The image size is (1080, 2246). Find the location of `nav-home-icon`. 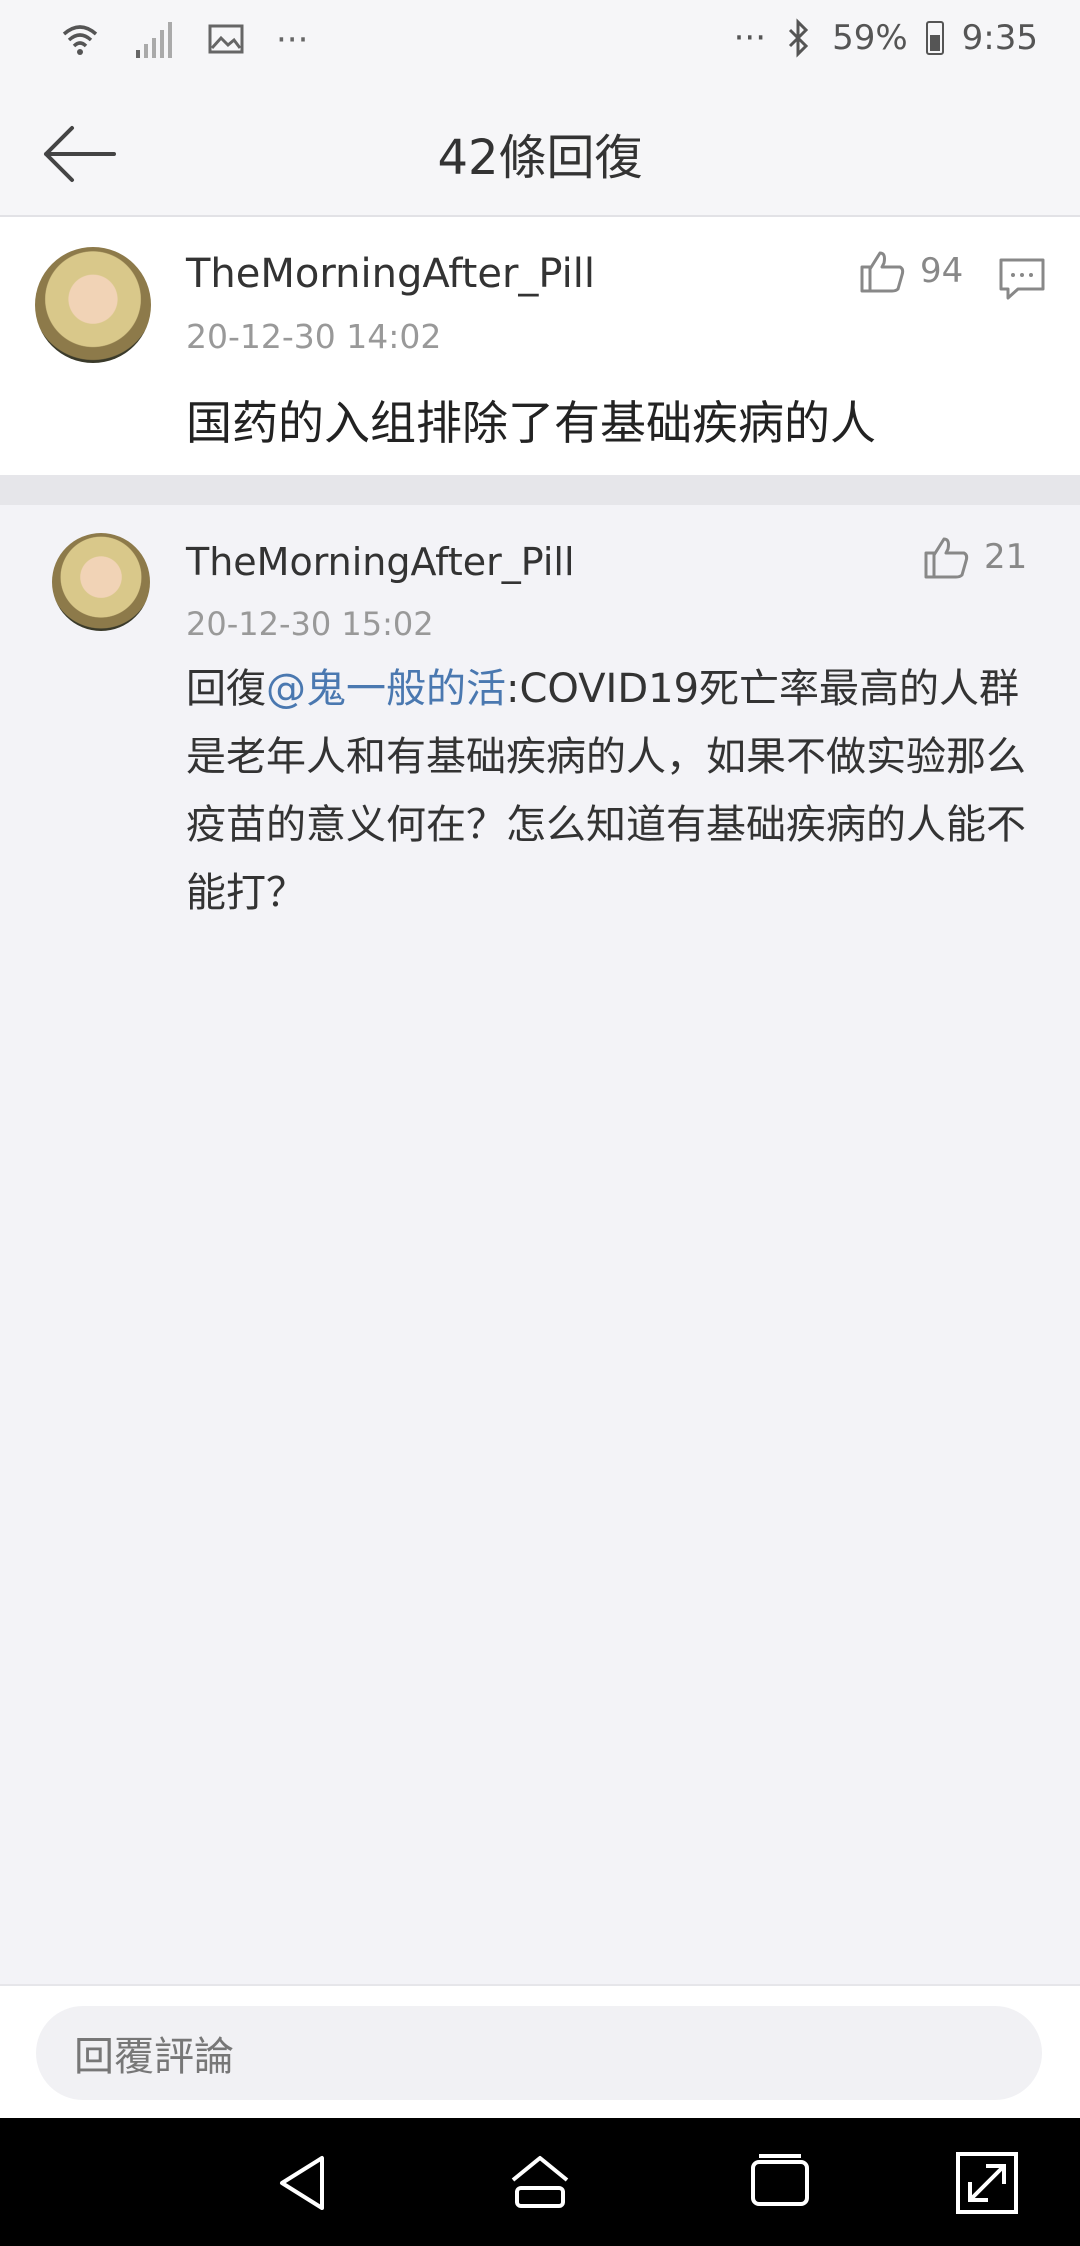

nav-home-icon is located at coordinates (540, 2183).